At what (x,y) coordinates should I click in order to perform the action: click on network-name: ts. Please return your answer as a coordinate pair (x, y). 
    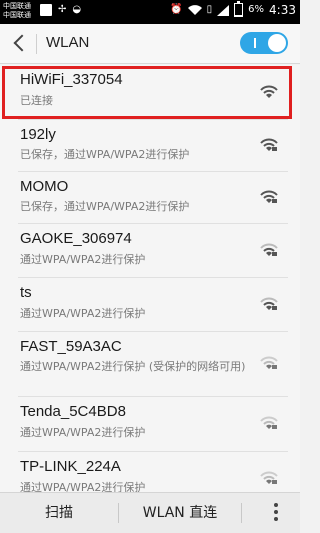
    Looking at the image, I should click on (26, 292).